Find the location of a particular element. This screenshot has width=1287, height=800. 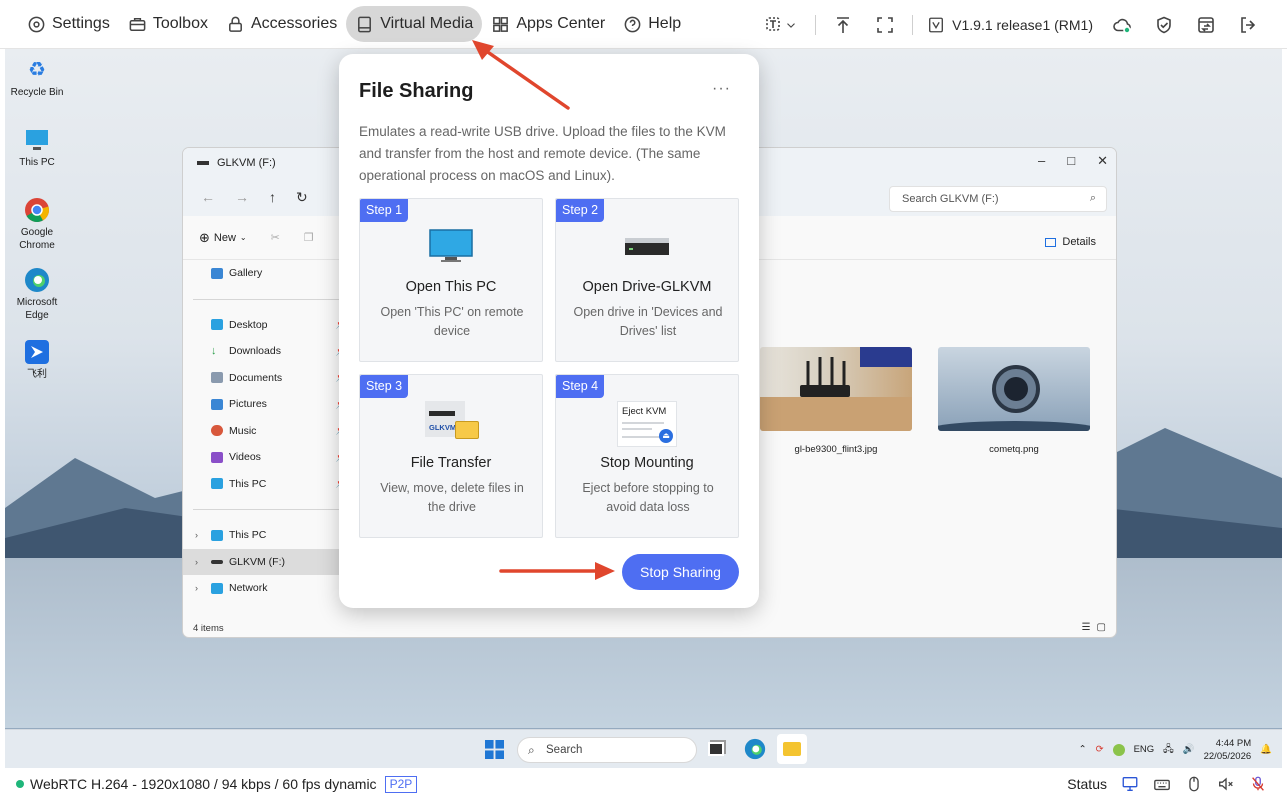

view-mode-toggles: ☰ ▢ is located at coordinates (1094, 627).